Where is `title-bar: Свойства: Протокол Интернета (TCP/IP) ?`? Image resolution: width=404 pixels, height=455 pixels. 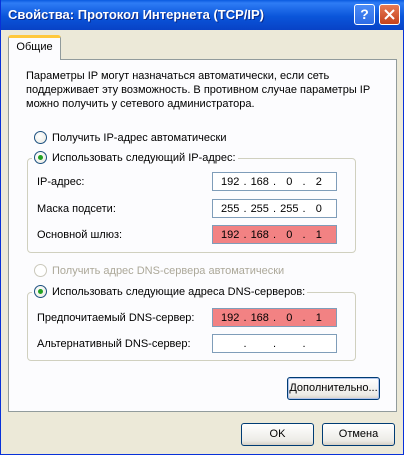
title-bar: Свойства: Протокол Интернета (TCP/IP) ? is located at coordinates (202, 15).